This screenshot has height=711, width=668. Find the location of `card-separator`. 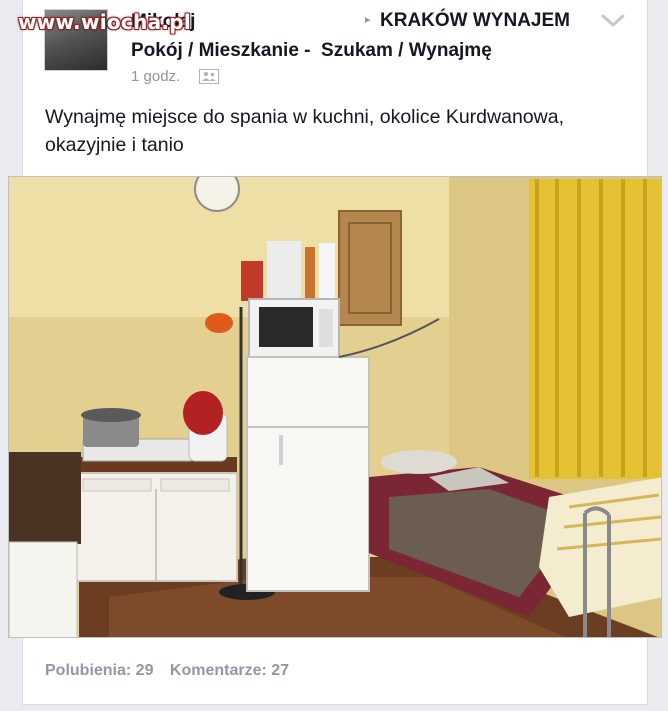

card-separator is located at coordinates (335, 707).